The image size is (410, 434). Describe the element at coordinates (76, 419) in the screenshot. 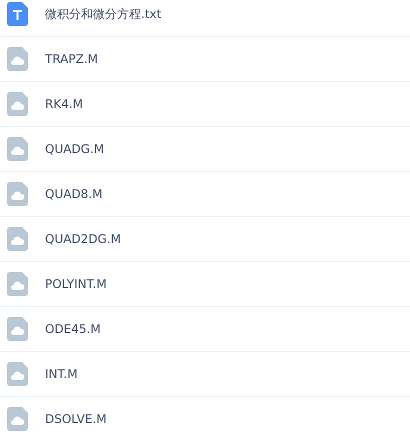

I see `file-name: DSOLVE.M` at that location.